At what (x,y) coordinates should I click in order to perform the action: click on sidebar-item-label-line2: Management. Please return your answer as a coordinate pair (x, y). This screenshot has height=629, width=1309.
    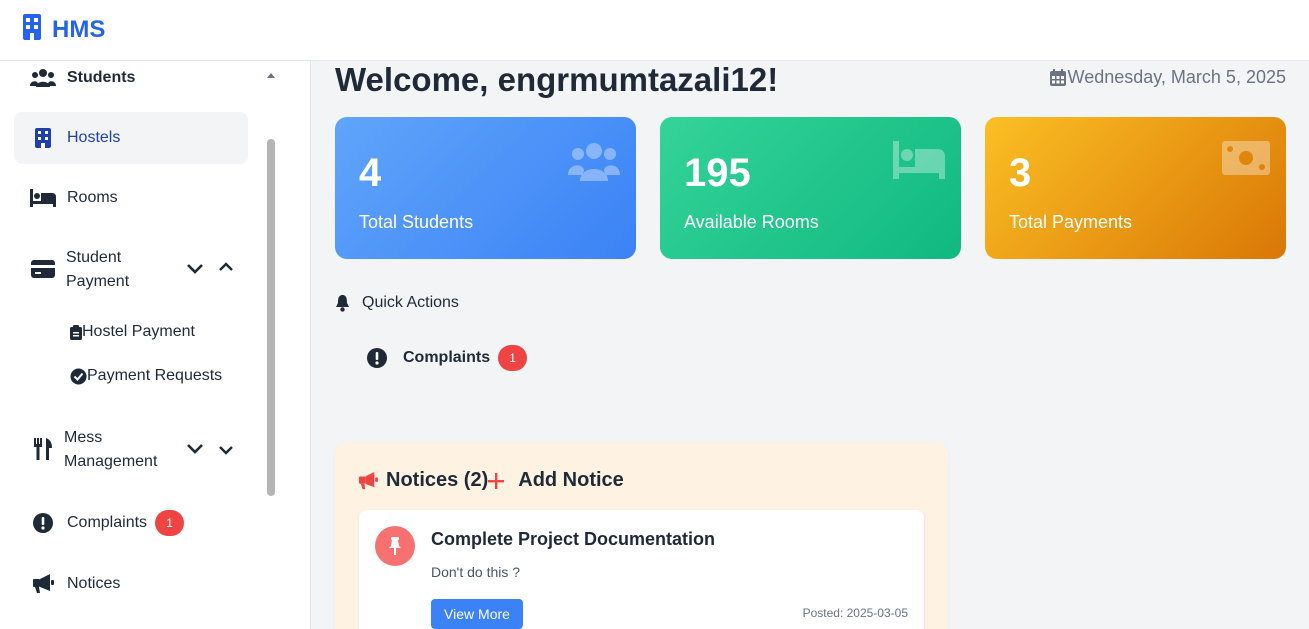
    Looking at the image, I should click on (111, 461).